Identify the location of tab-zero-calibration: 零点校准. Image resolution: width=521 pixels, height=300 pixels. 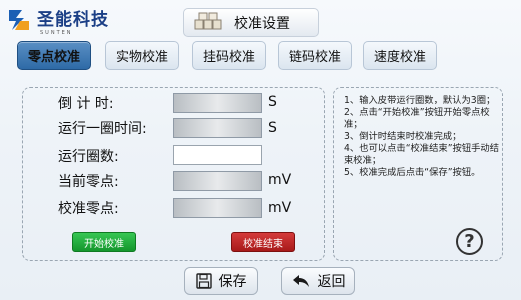
(54, 55).